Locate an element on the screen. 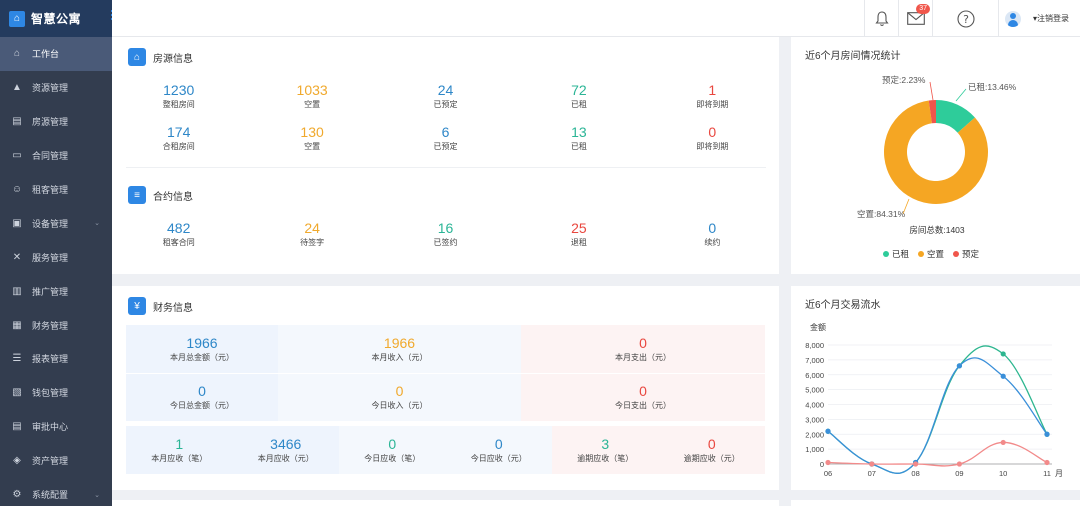 The width and height of the screenshot is (1080, 506). stat-item: 25 退租 is located at coordinates (578, 234).